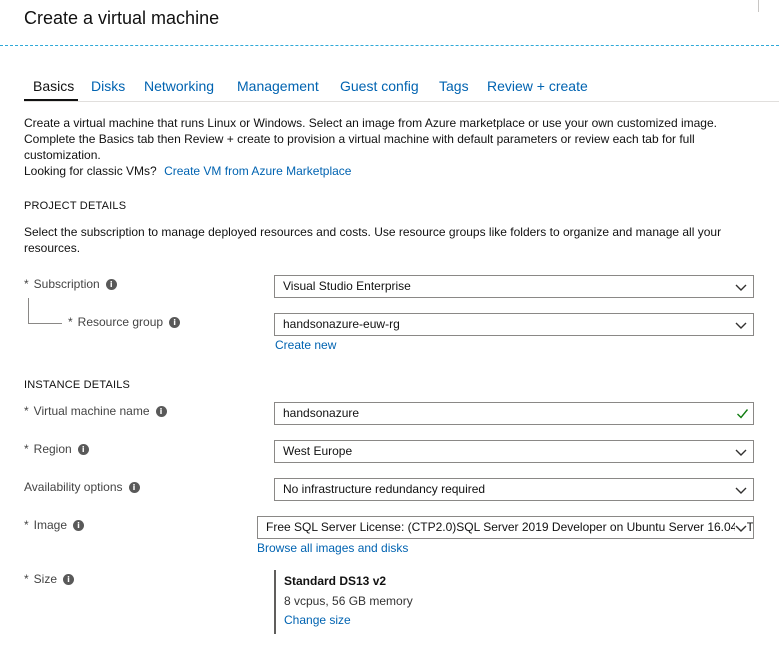  I want to click on check-icon, so click(743, 414).